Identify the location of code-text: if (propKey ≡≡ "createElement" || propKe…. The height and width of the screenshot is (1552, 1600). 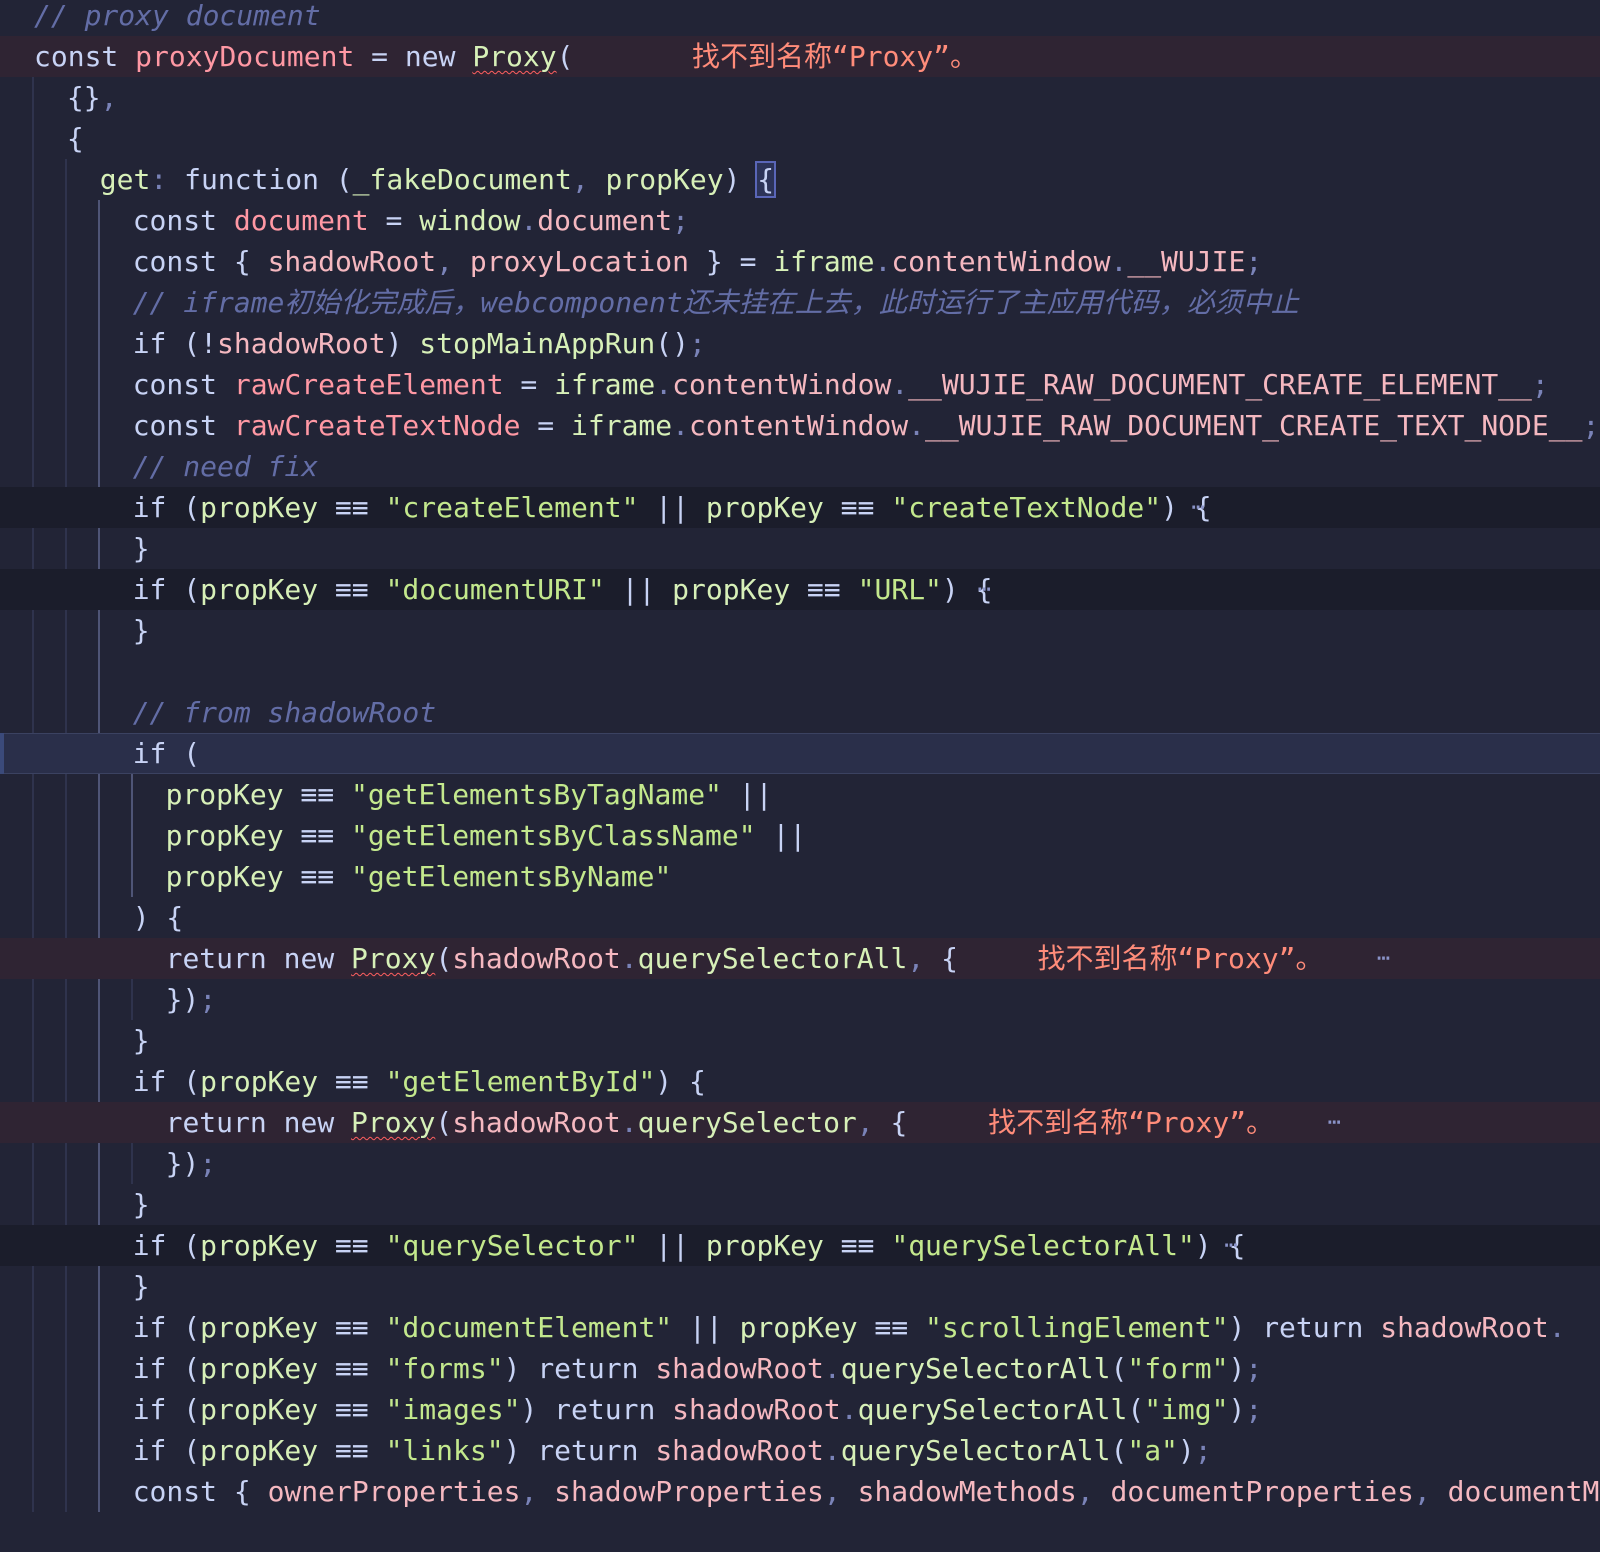
(672, 507).